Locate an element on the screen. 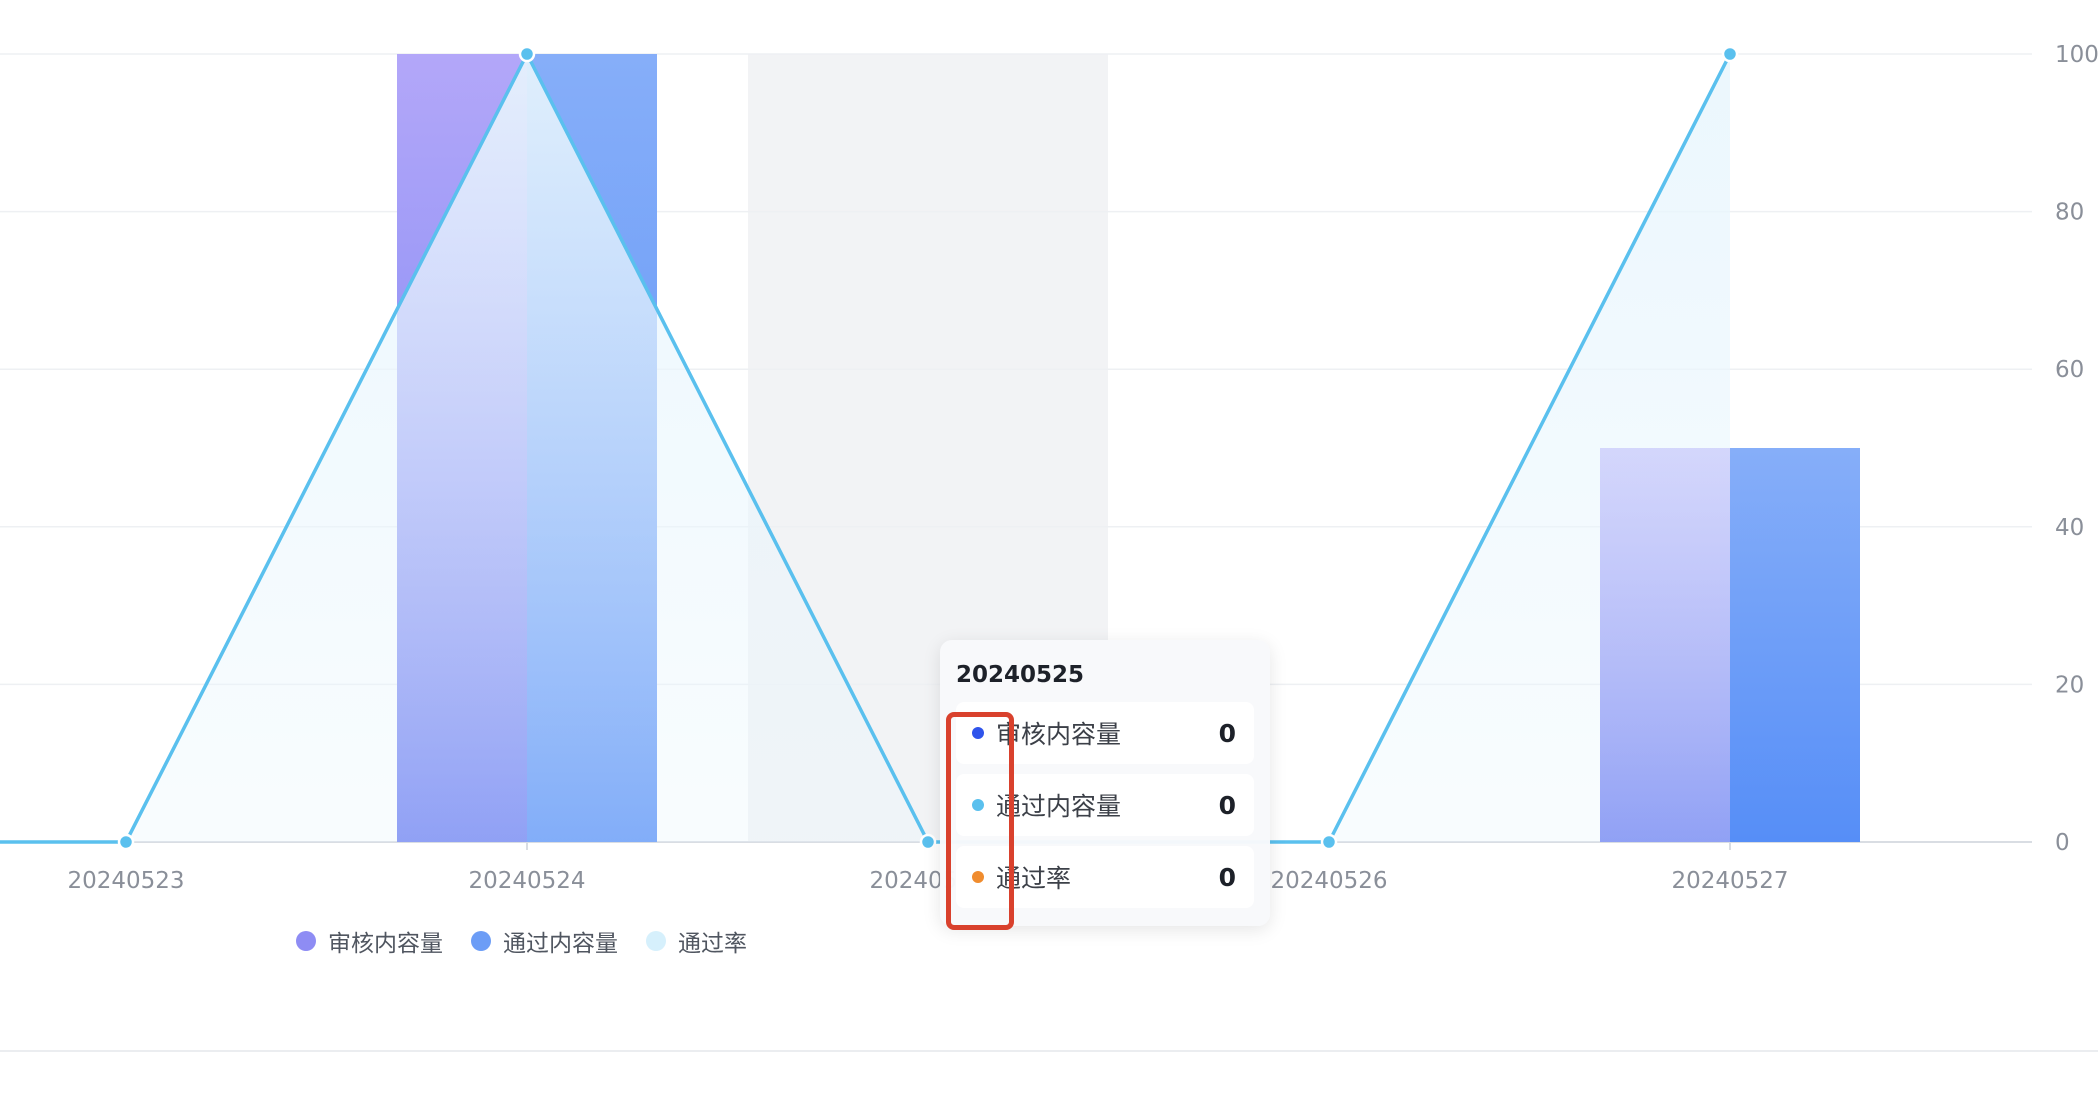  tooltip-series-name: 通过内容量 is located at coordinates (1059, 806).